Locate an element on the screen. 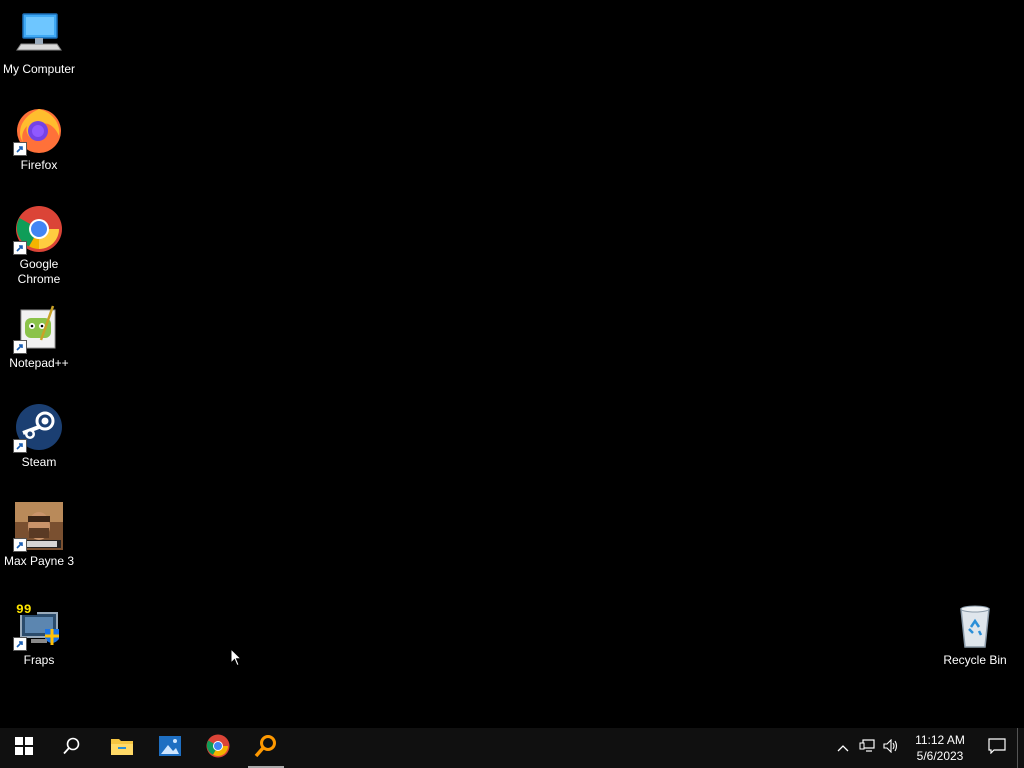  taskbar-magnifier-app is located at coordinates (266, 748).